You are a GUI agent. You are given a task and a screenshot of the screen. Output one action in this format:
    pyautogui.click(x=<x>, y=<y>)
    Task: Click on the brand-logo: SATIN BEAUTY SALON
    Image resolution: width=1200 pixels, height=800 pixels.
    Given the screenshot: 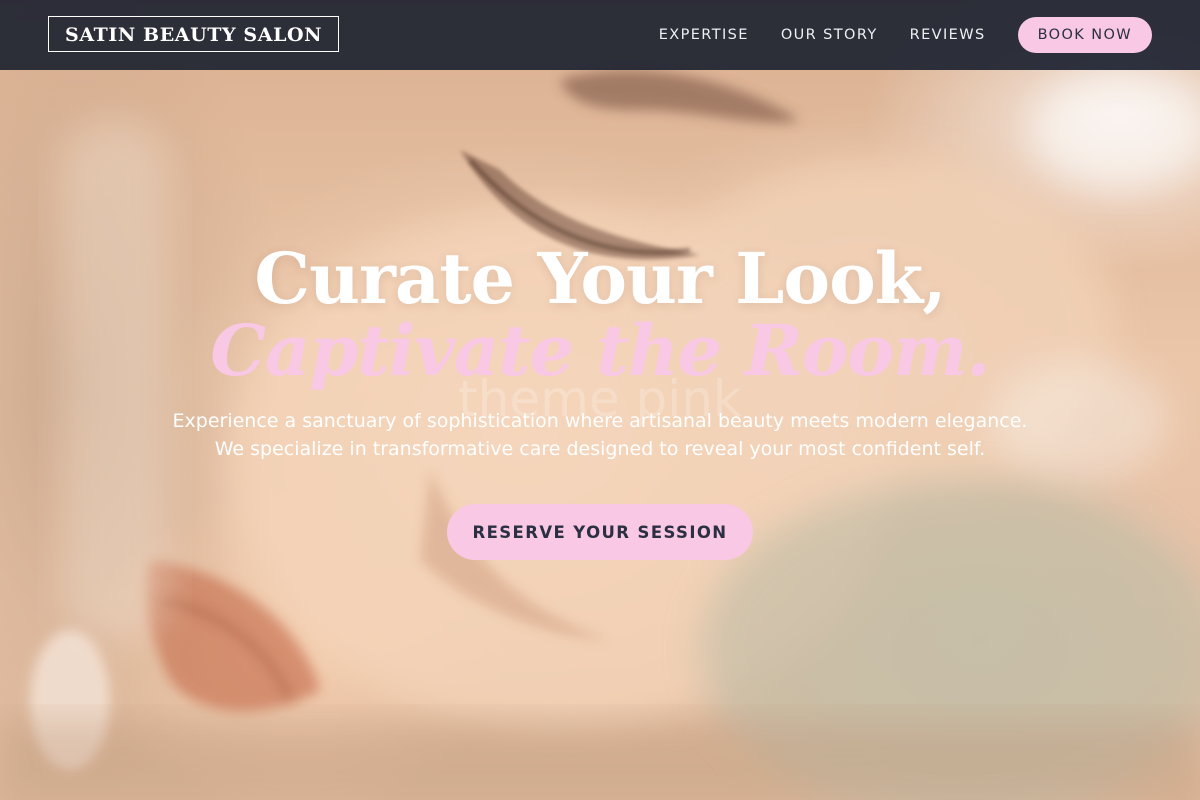 What is the action you would take?
    pyautogui.click(x=194, y=34)
    